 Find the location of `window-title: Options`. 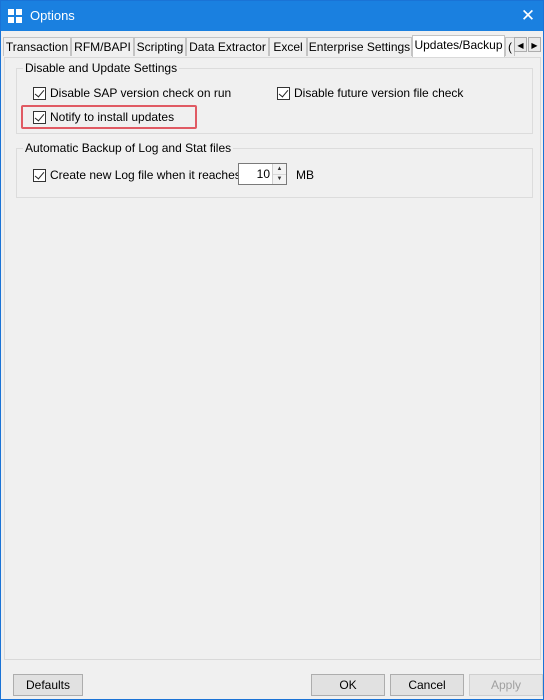

window-title: Options is located at coordinates (52, 15).